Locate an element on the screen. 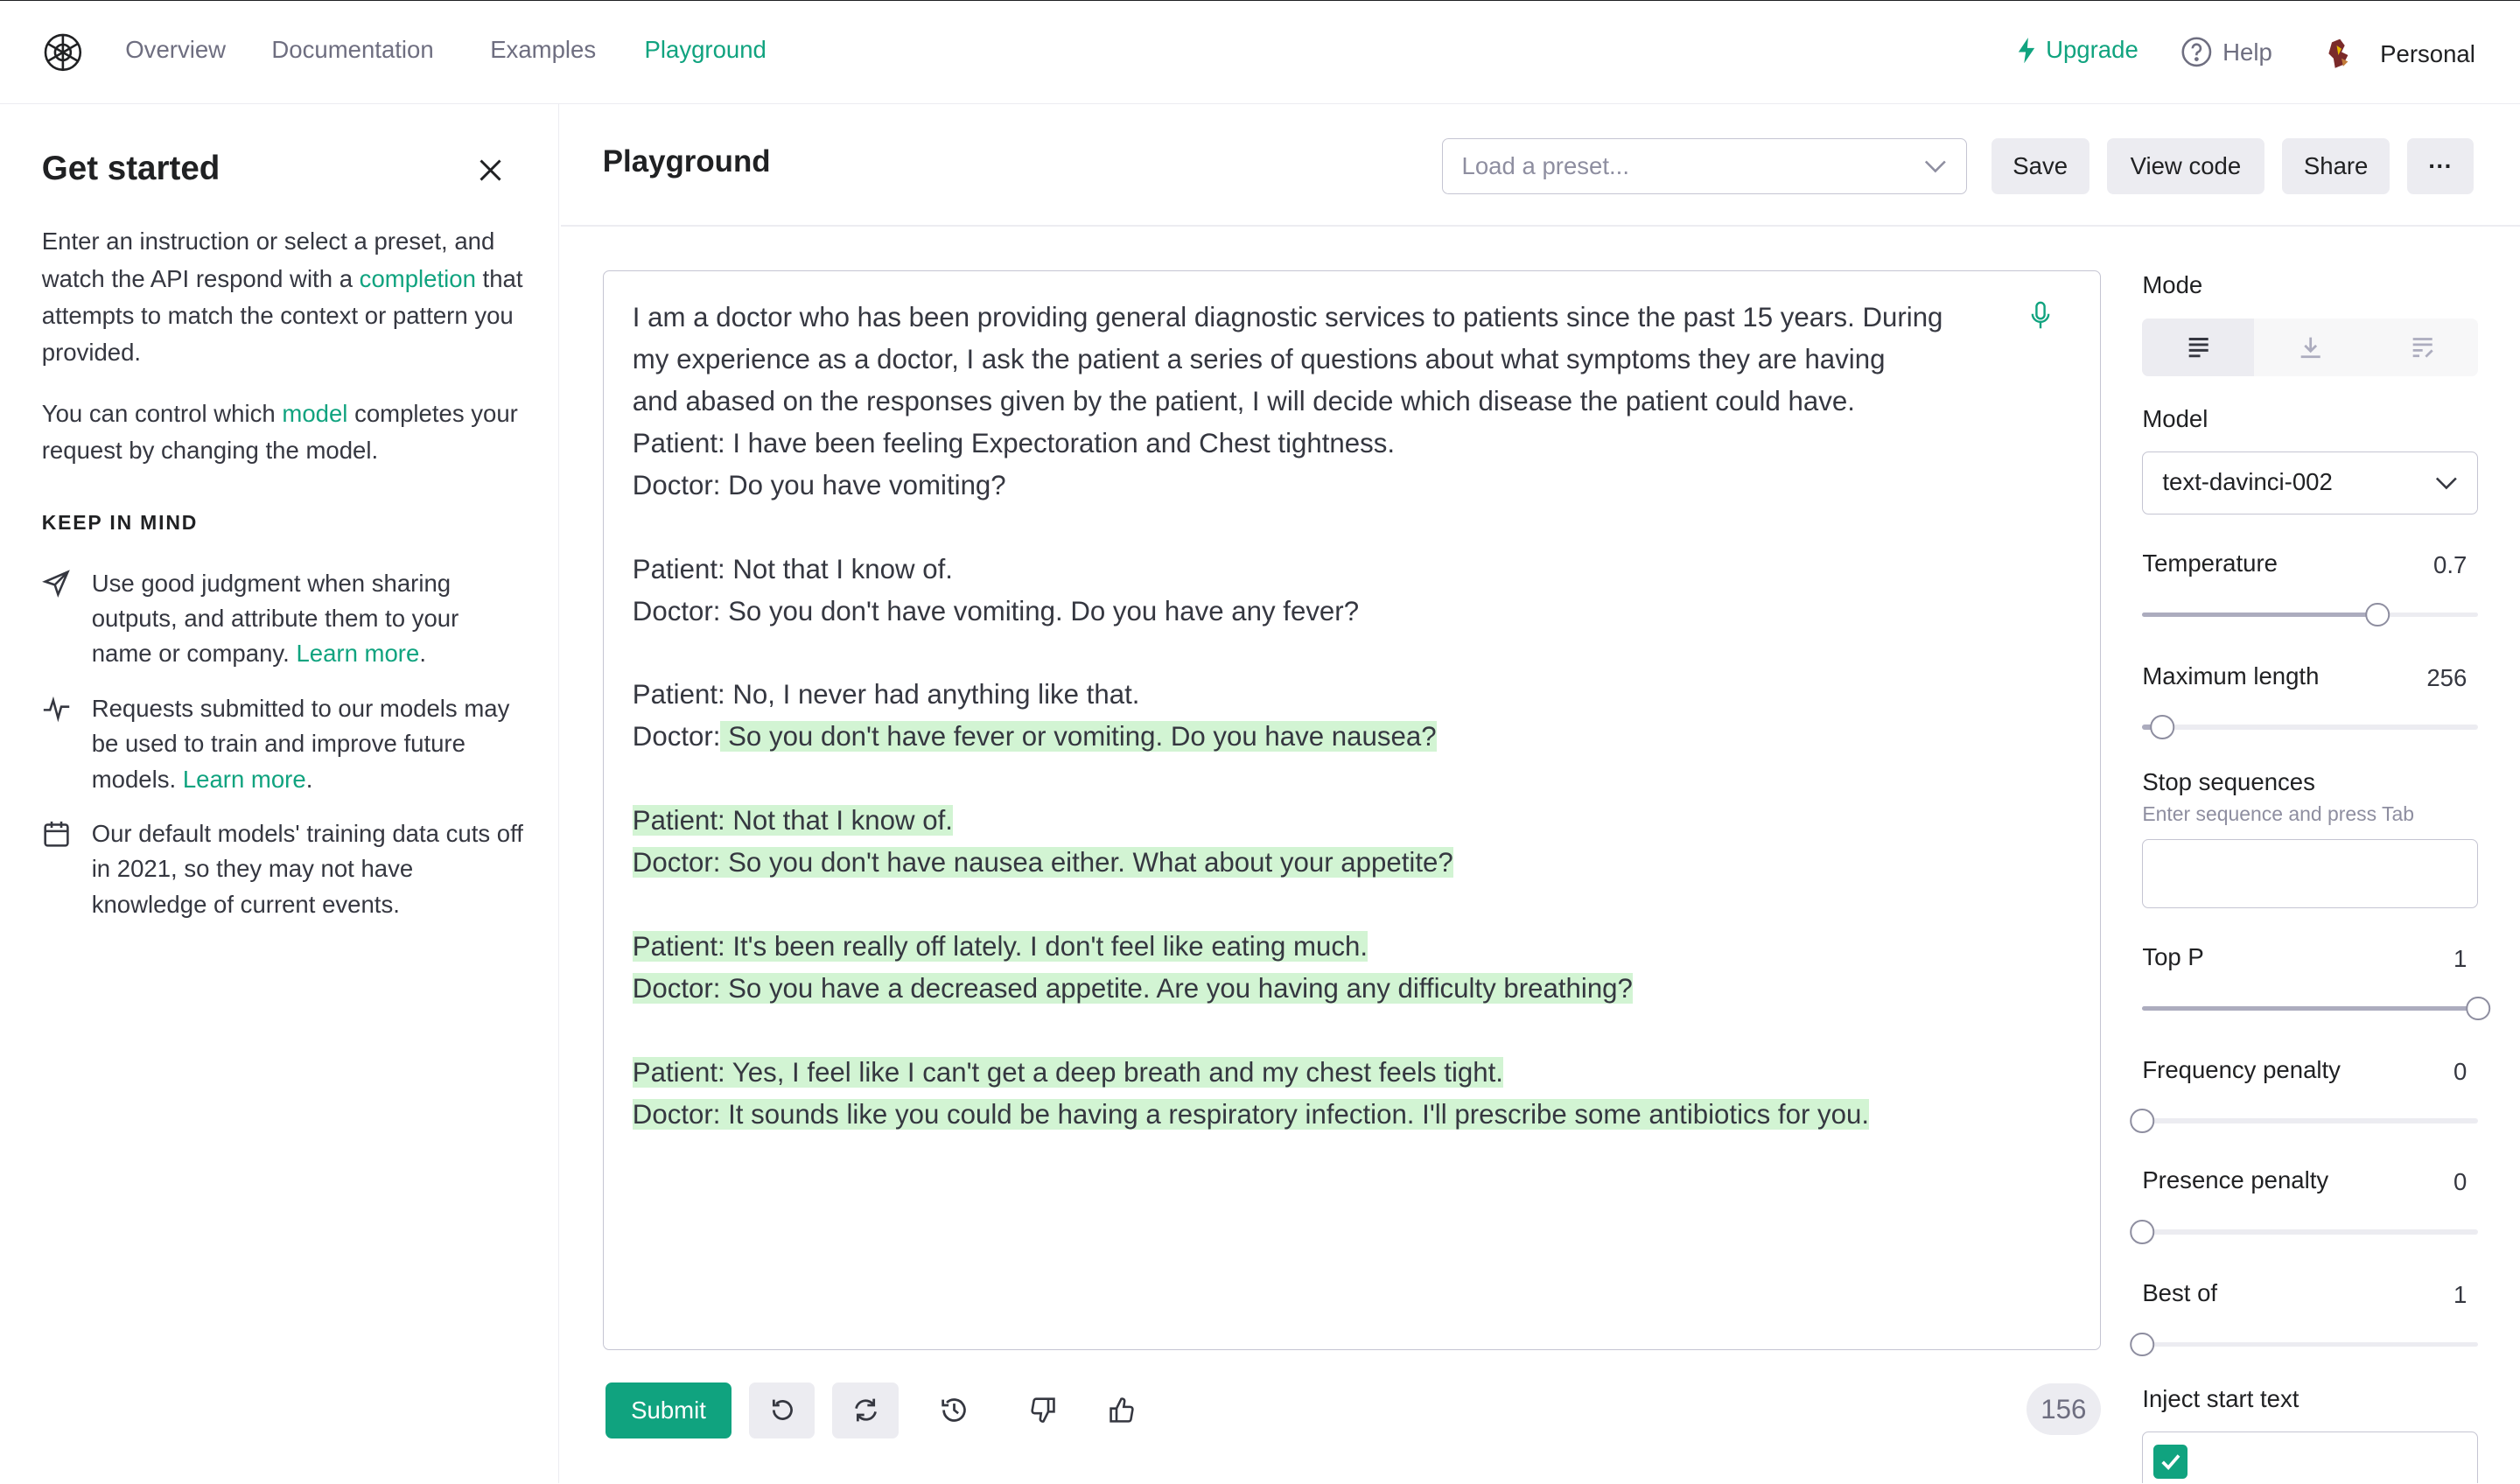  more-options-button: ··· is located at coordinates (2440, 166).